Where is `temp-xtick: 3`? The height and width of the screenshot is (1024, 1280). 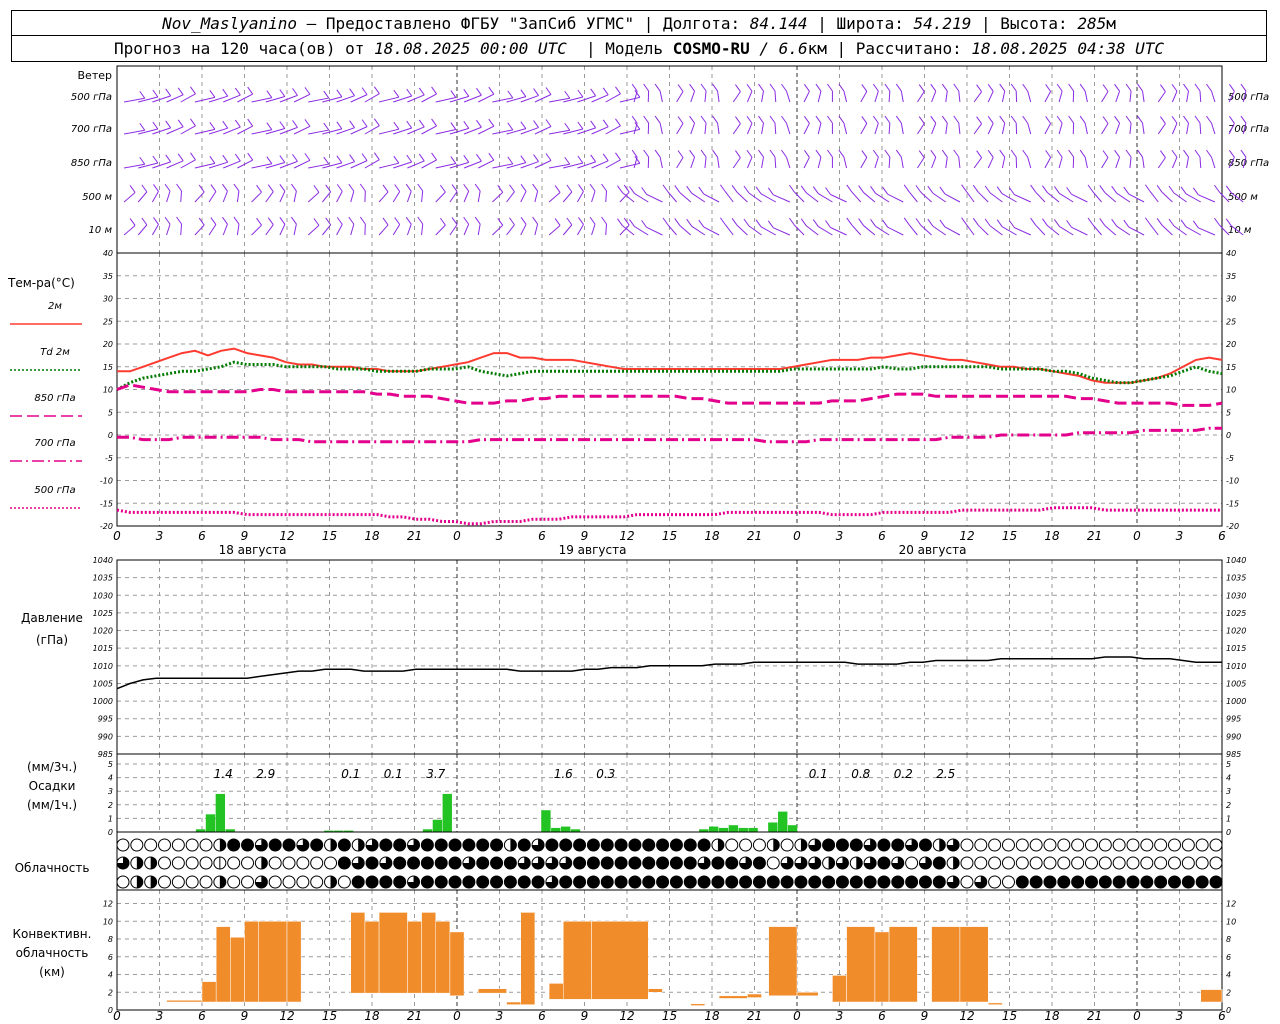
temp-xtick: 3 is located at coordinates (160, 536).